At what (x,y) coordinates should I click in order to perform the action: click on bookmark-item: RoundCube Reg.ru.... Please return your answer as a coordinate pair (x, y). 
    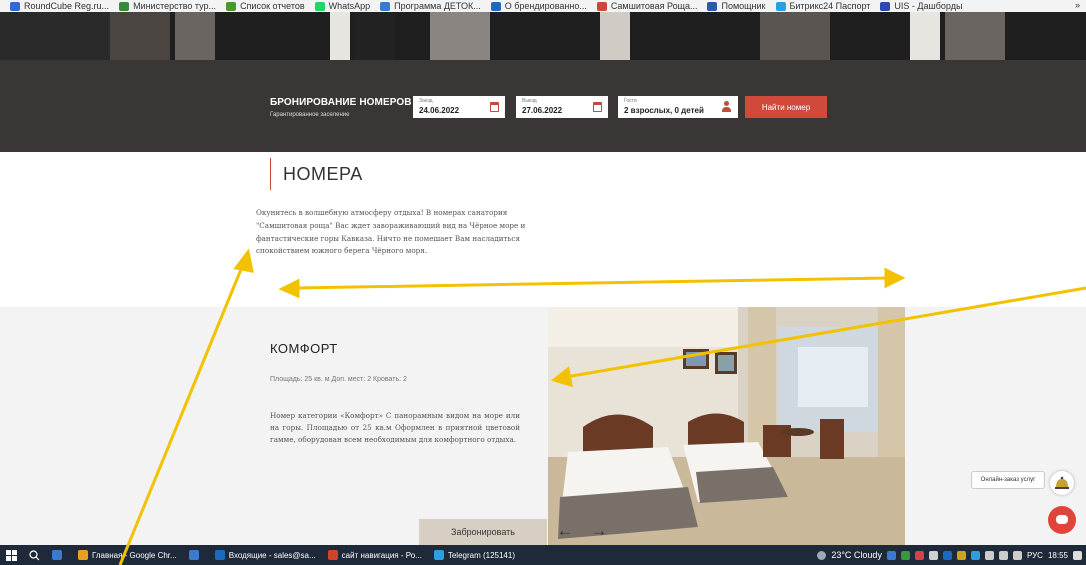
    Looking at the image, I should click on (59, 6).